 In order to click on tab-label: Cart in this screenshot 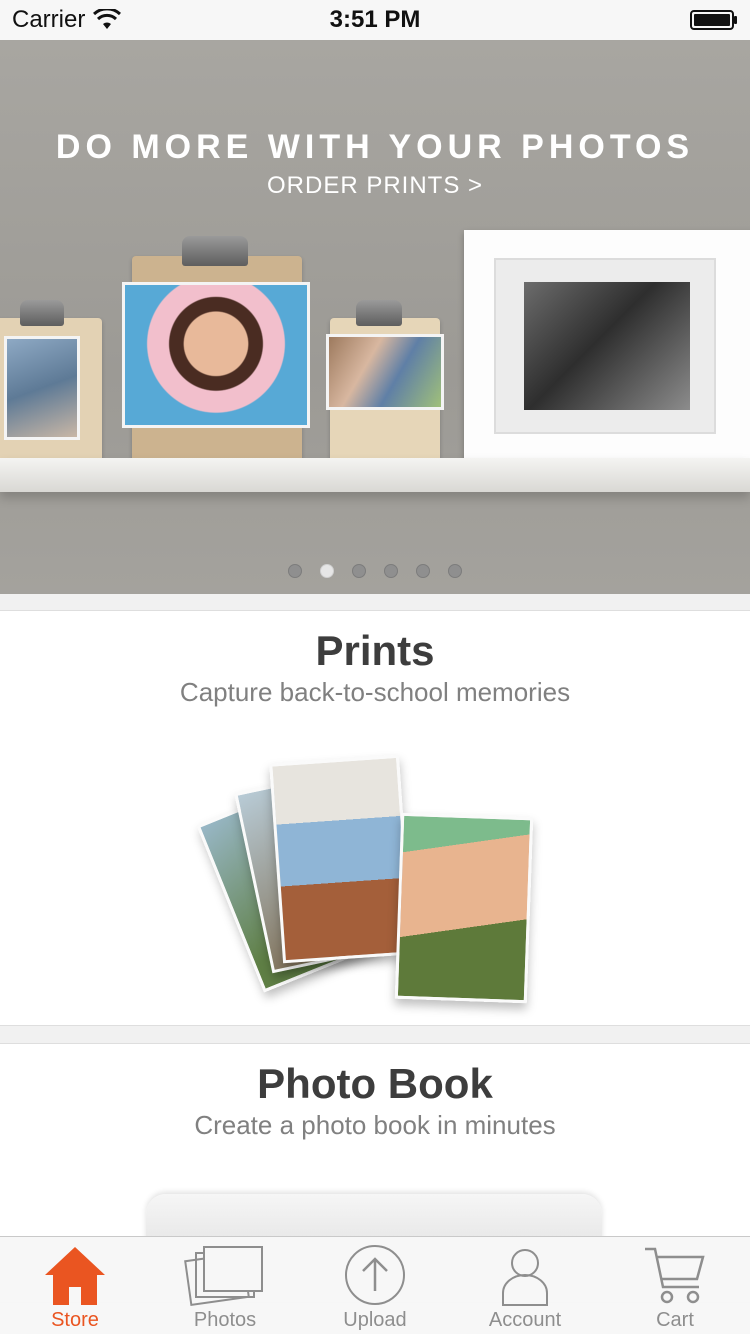, I will do `click(675, 1320)`.